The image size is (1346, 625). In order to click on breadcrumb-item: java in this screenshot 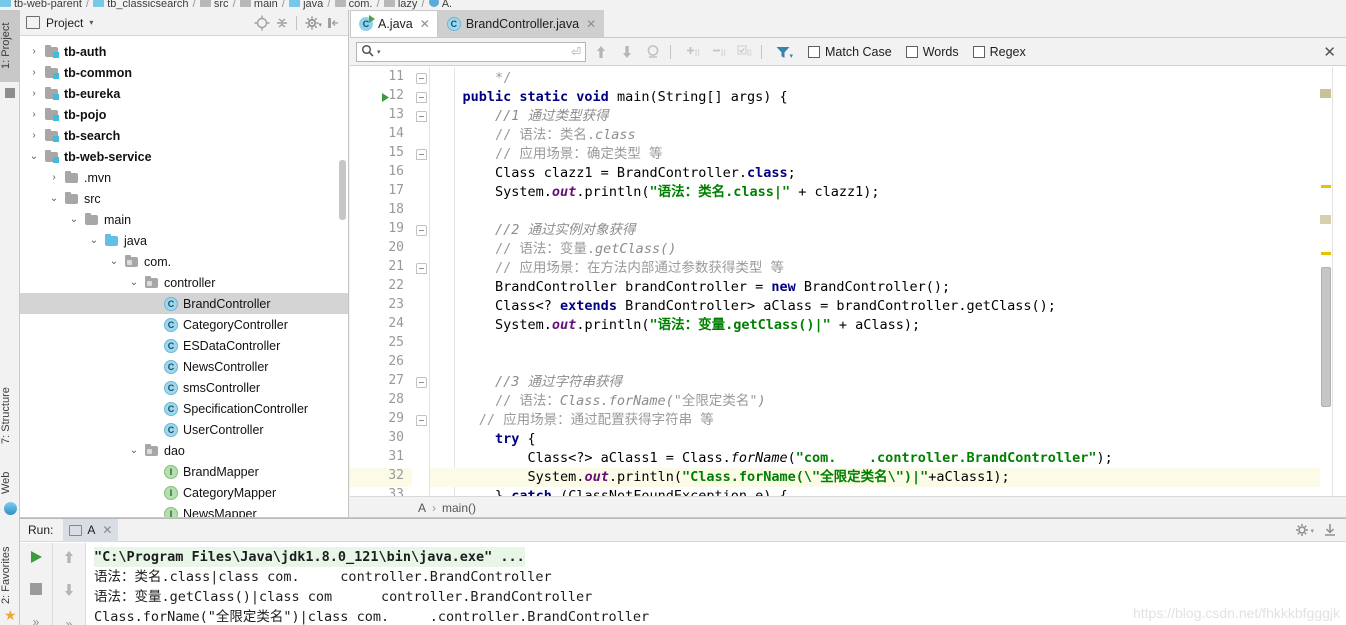, I will do `click(313, 5)`.